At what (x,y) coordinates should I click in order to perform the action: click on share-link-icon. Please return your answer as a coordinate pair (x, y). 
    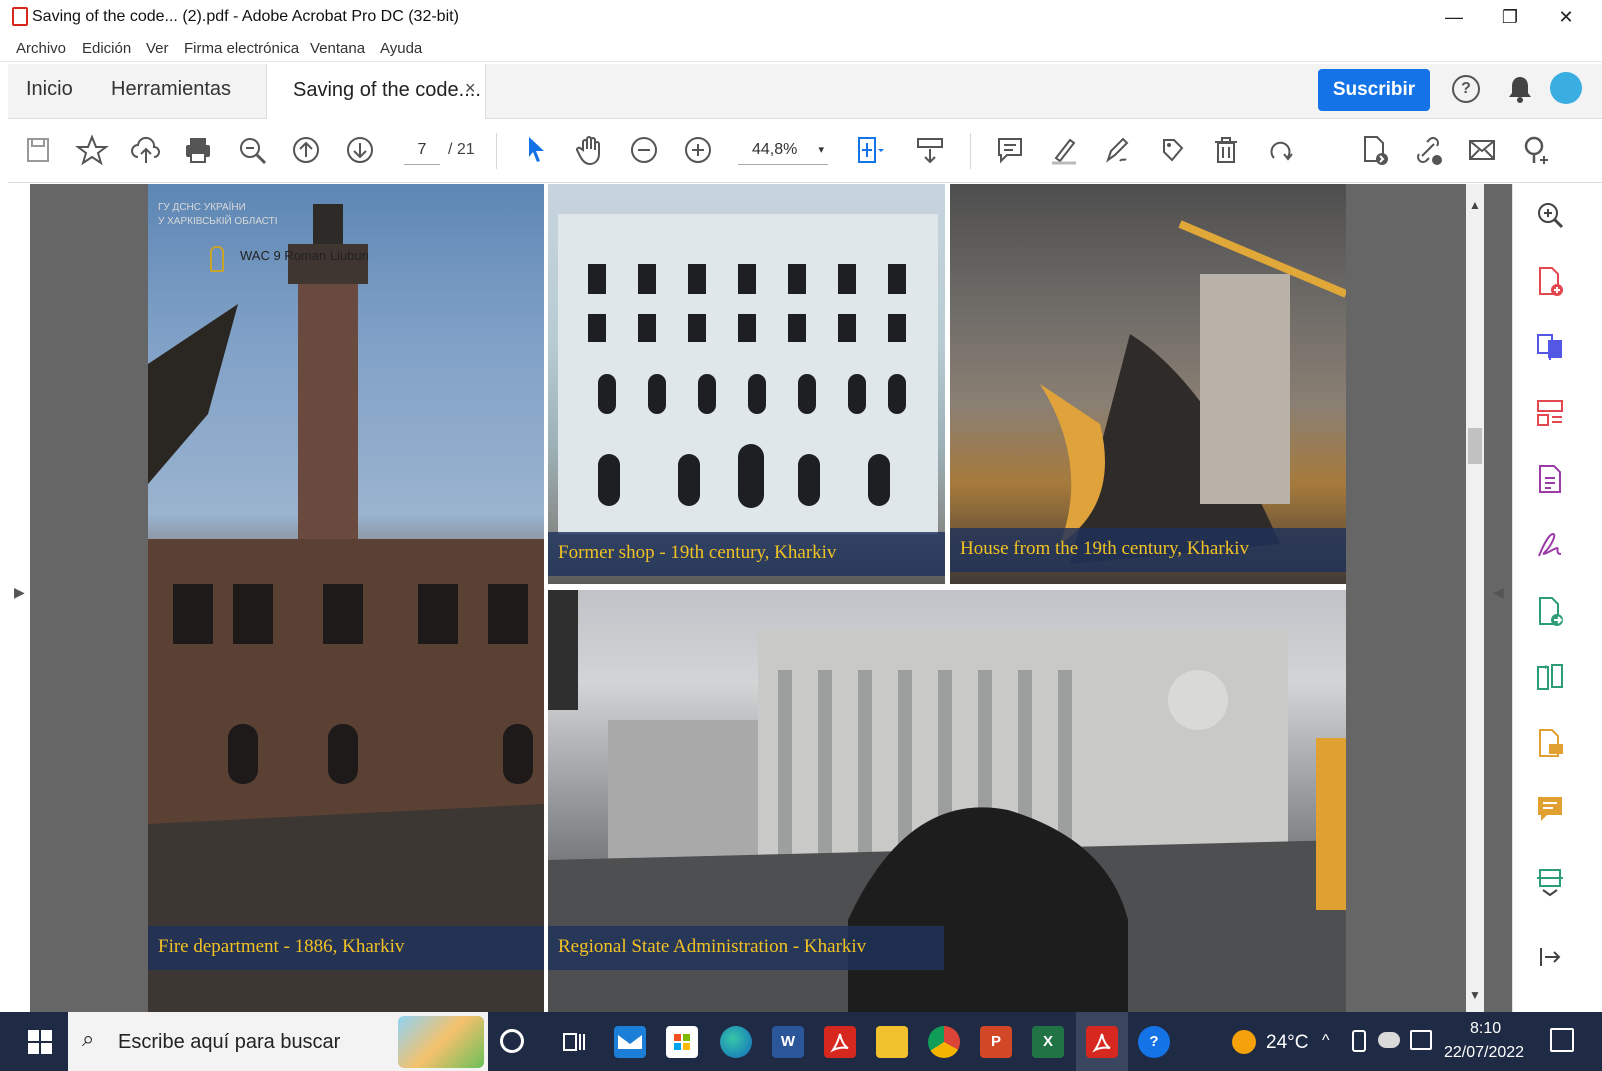
    Looking at the image, I should click on (1428, 150).